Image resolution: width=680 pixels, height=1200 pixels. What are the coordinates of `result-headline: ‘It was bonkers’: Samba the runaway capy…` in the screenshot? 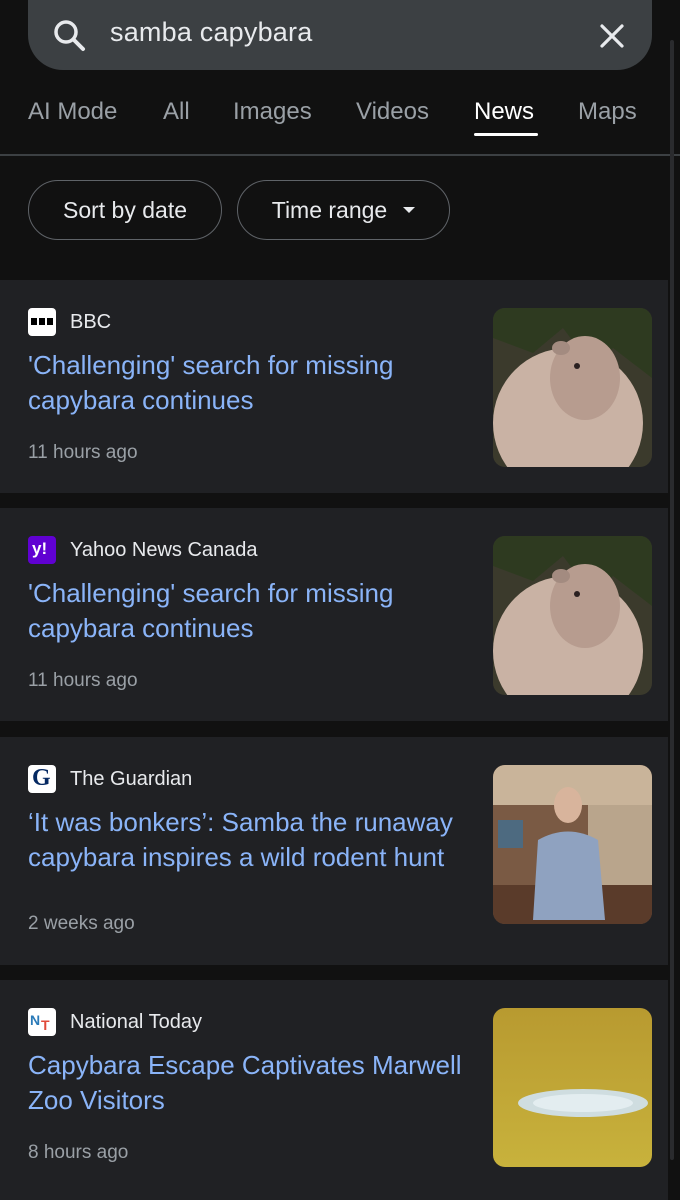 It's located at (248, 840).